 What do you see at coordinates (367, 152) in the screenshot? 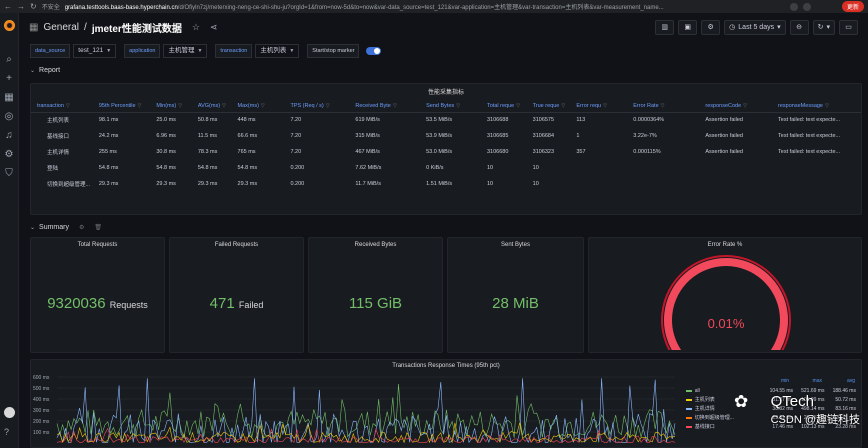
I see `table-cell: 467 MiB/s` at bounding box center [367, 152].